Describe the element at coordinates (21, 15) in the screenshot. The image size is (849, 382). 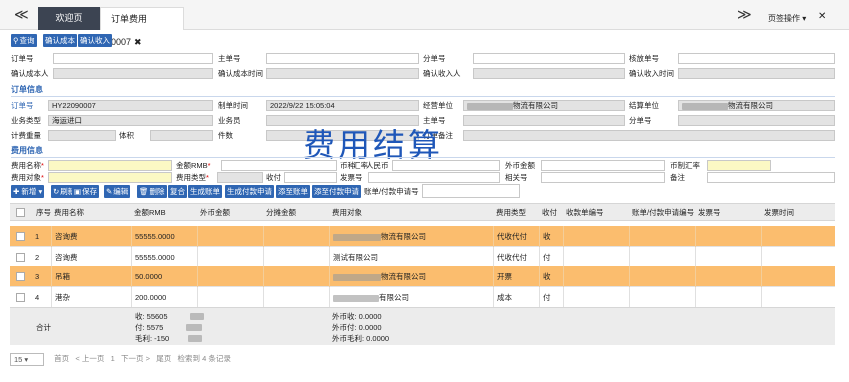
I see `scroll-left-icon: ≪` at that location.